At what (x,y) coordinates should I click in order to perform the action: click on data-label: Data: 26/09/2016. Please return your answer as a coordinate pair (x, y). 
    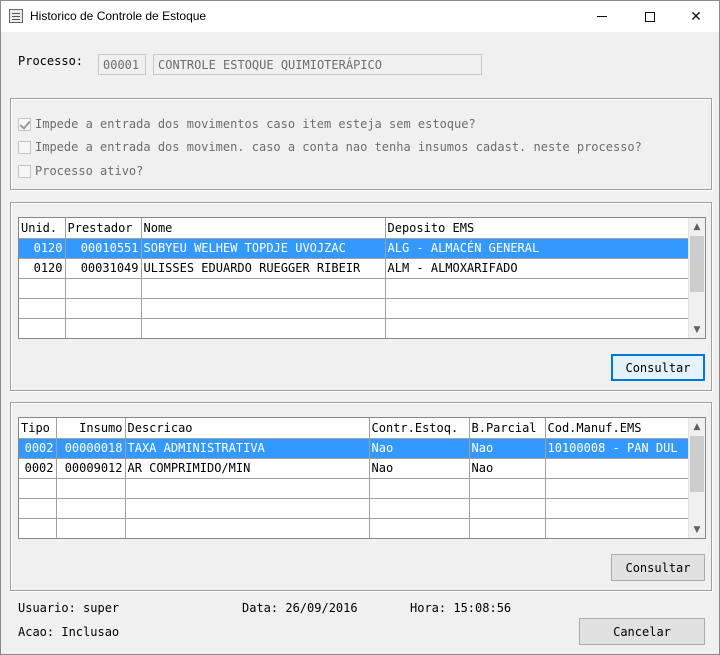
    Looking at the image, I should click on (300, 608).